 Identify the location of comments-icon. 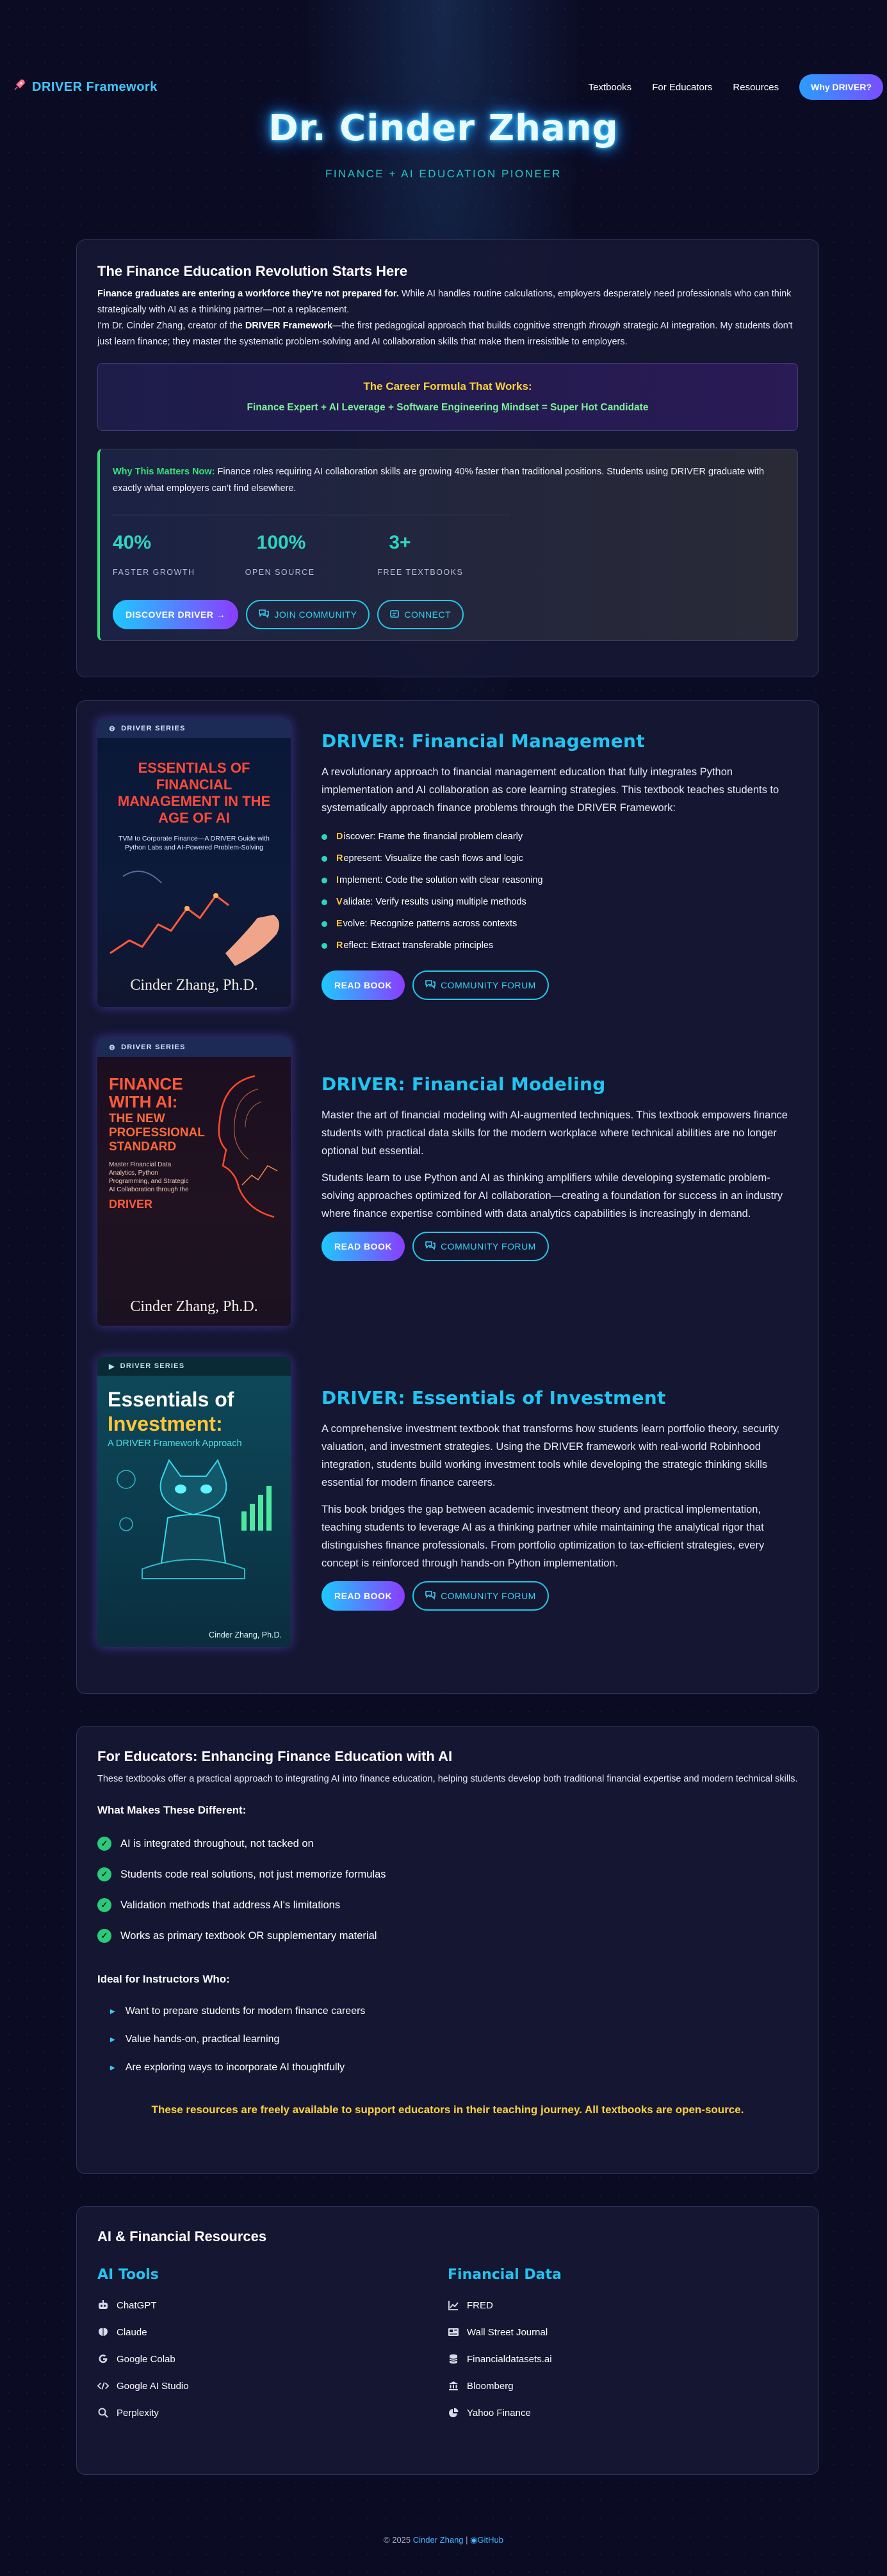
(264, 614).